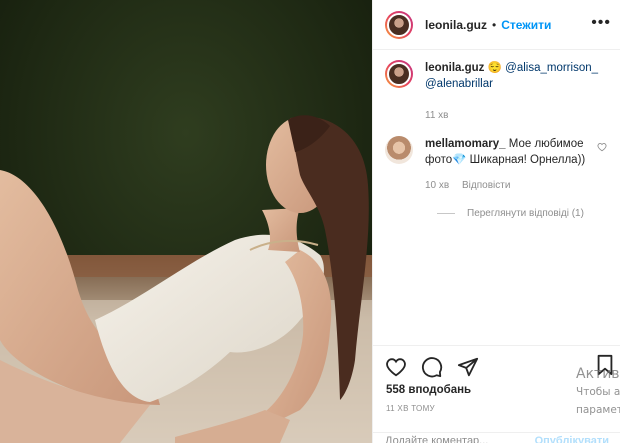 The height and width of the screenshot is (443, 620). Describe the element at coordinates (551, 68) in the screenshot. I see `mention-link: @alisa_morrison_` at that location.